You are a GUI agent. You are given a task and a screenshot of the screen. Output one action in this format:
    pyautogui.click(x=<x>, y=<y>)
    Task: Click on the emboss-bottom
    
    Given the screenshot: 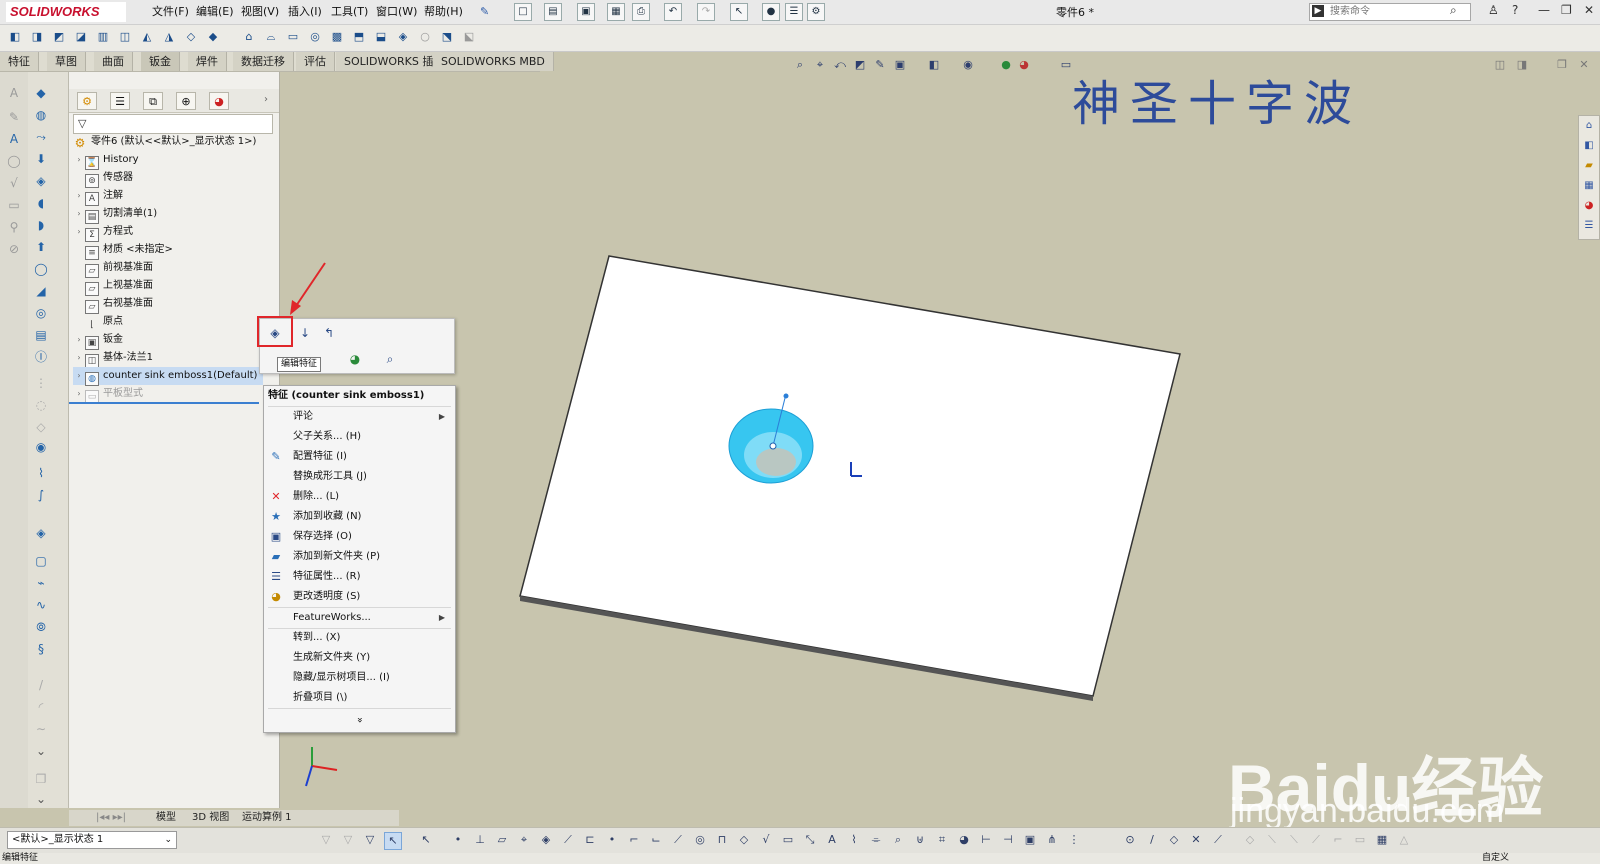 What is the action you would take?
    pyautogui.click(x=776, y=462)
    